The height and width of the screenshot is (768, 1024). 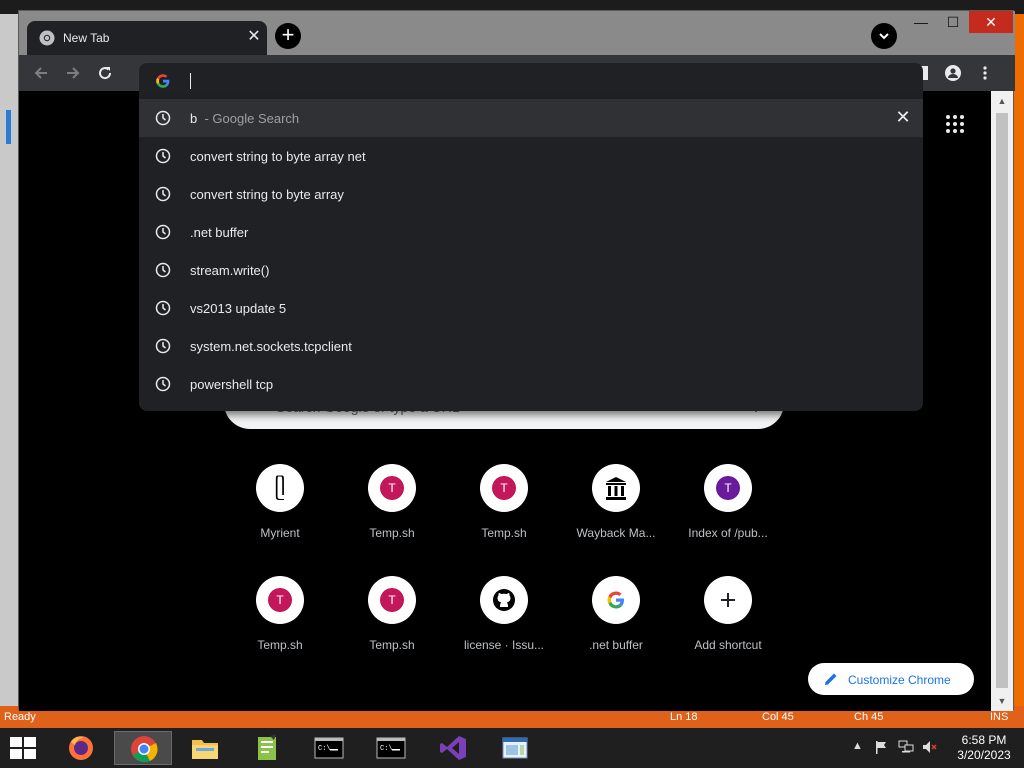 I want to click on tab-title: New Tab, so click(x=86, y=38).